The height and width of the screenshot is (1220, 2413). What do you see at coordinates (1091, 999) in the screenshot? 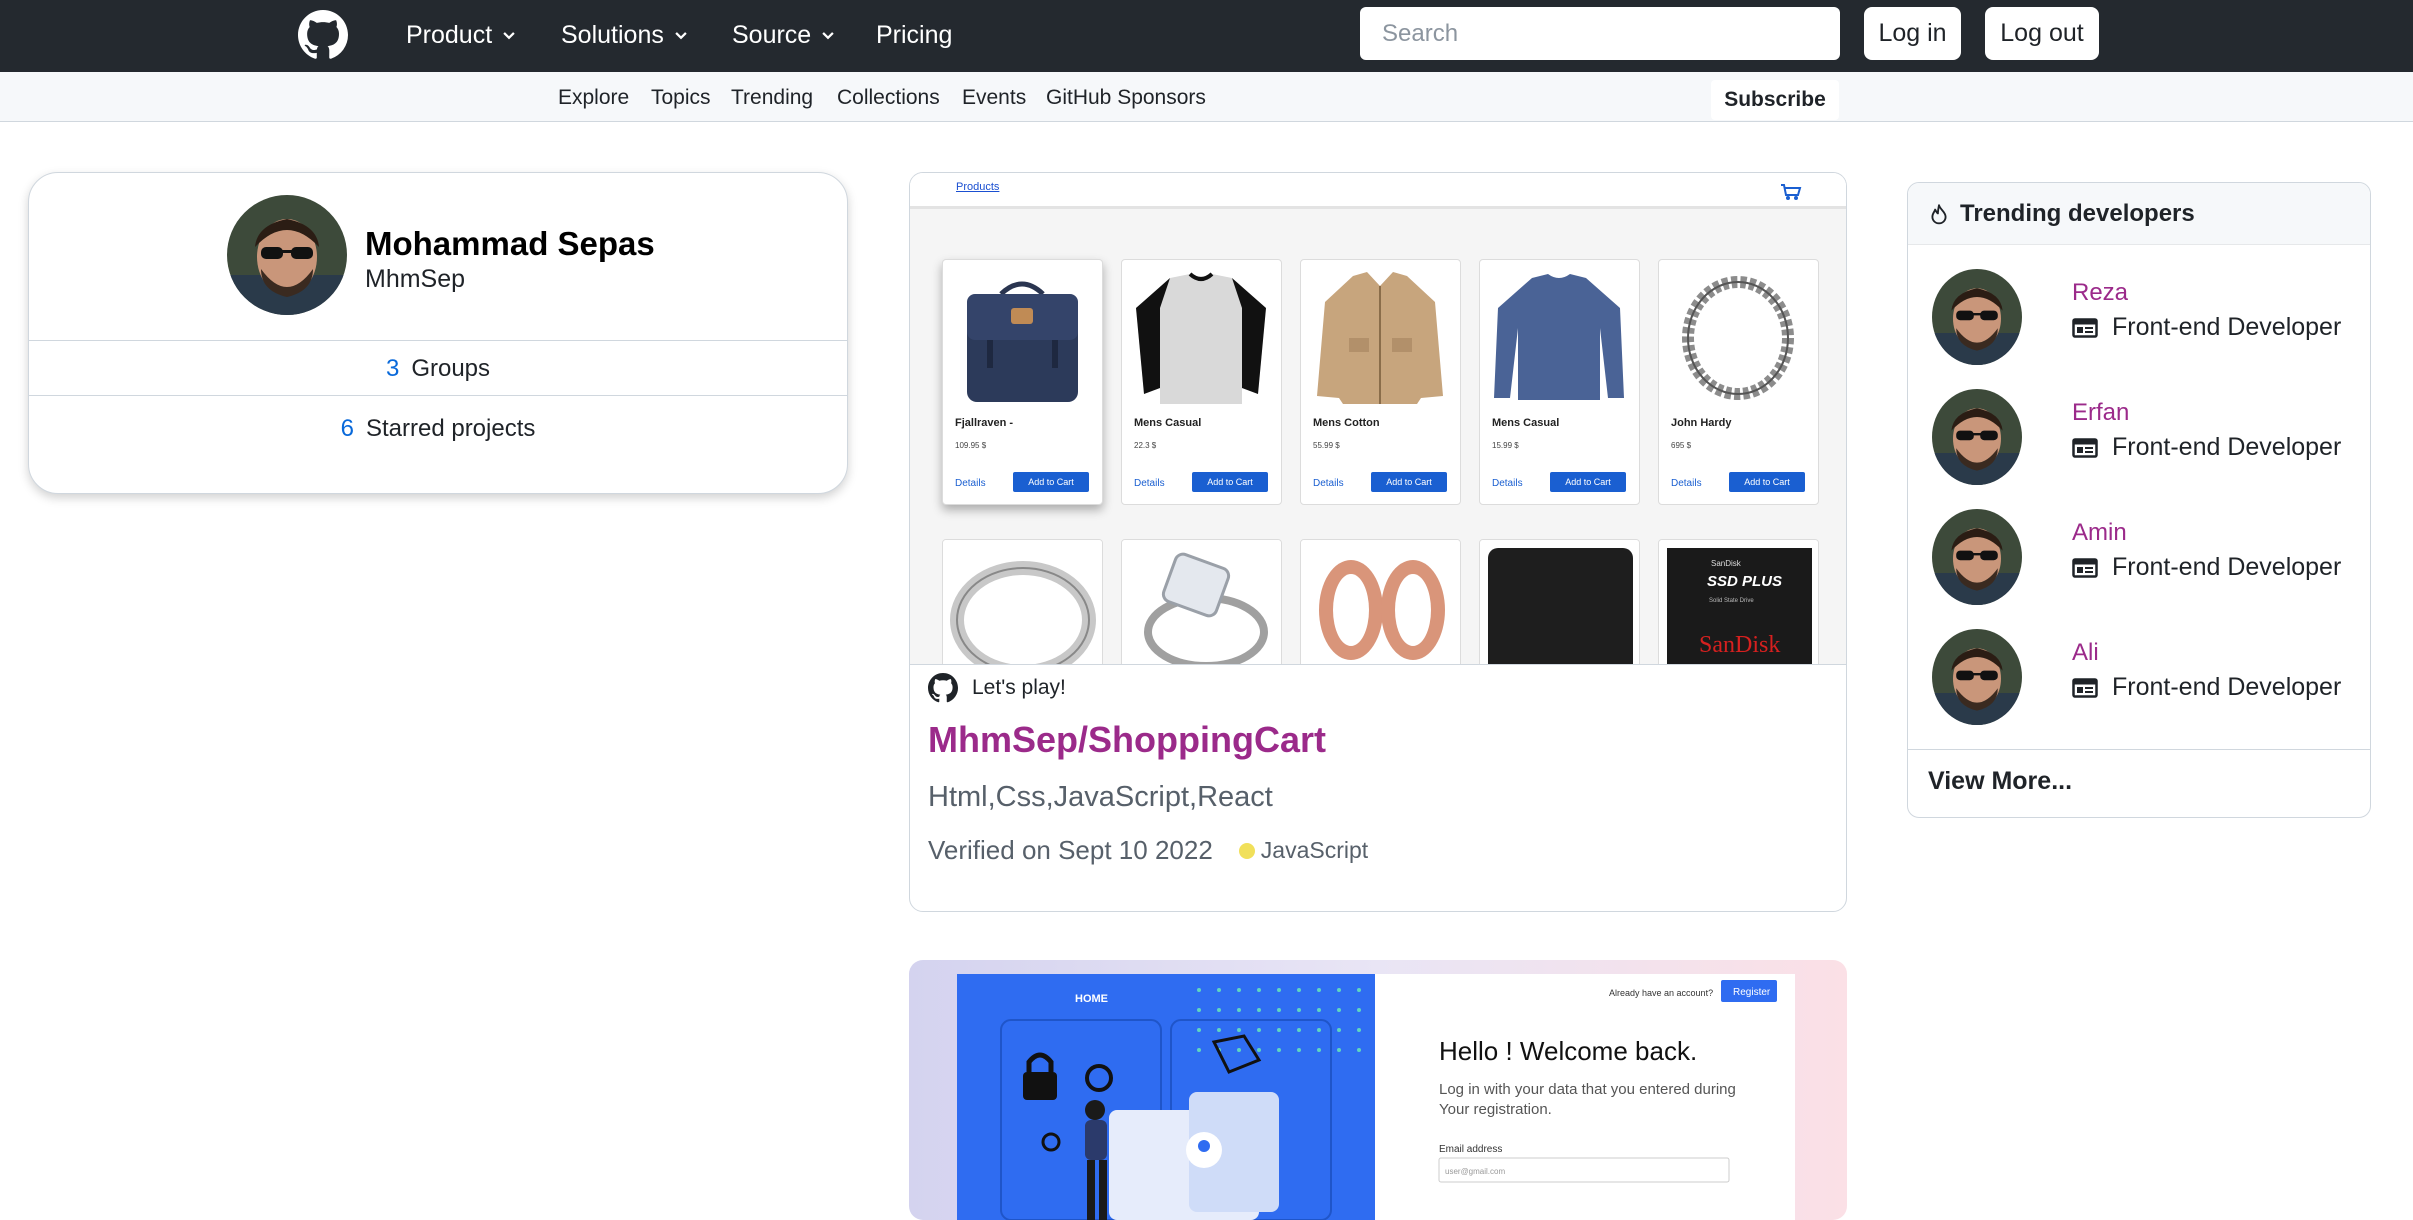
I see `screenshot-home-label: HOME` at bounding box center [1091, 999].